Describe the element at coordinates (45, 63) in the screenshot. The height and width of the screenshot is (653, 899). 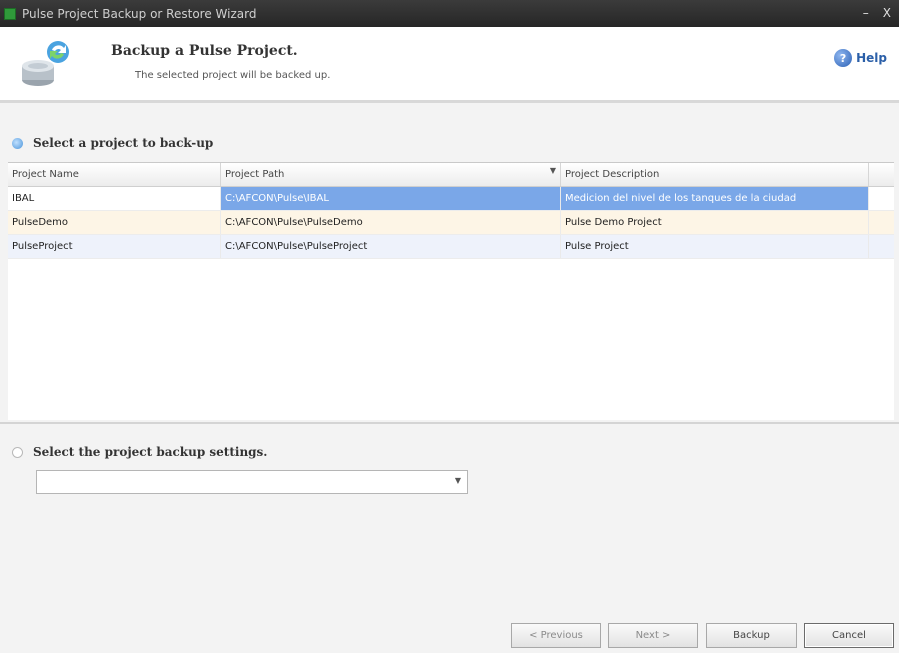
I see `backup-database-icon` at that location.